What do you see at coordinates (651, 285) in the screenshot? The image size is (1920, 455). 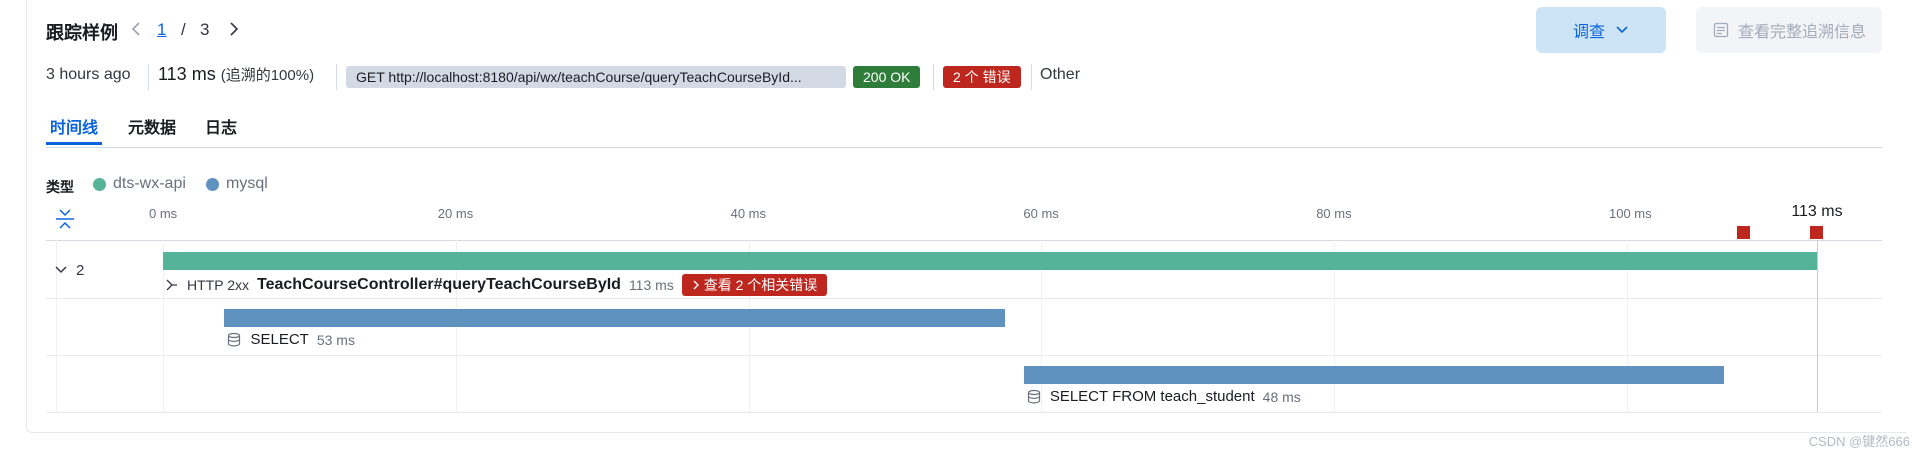 I see `span-duration: 113 ms` at bounding box center [651, 285].